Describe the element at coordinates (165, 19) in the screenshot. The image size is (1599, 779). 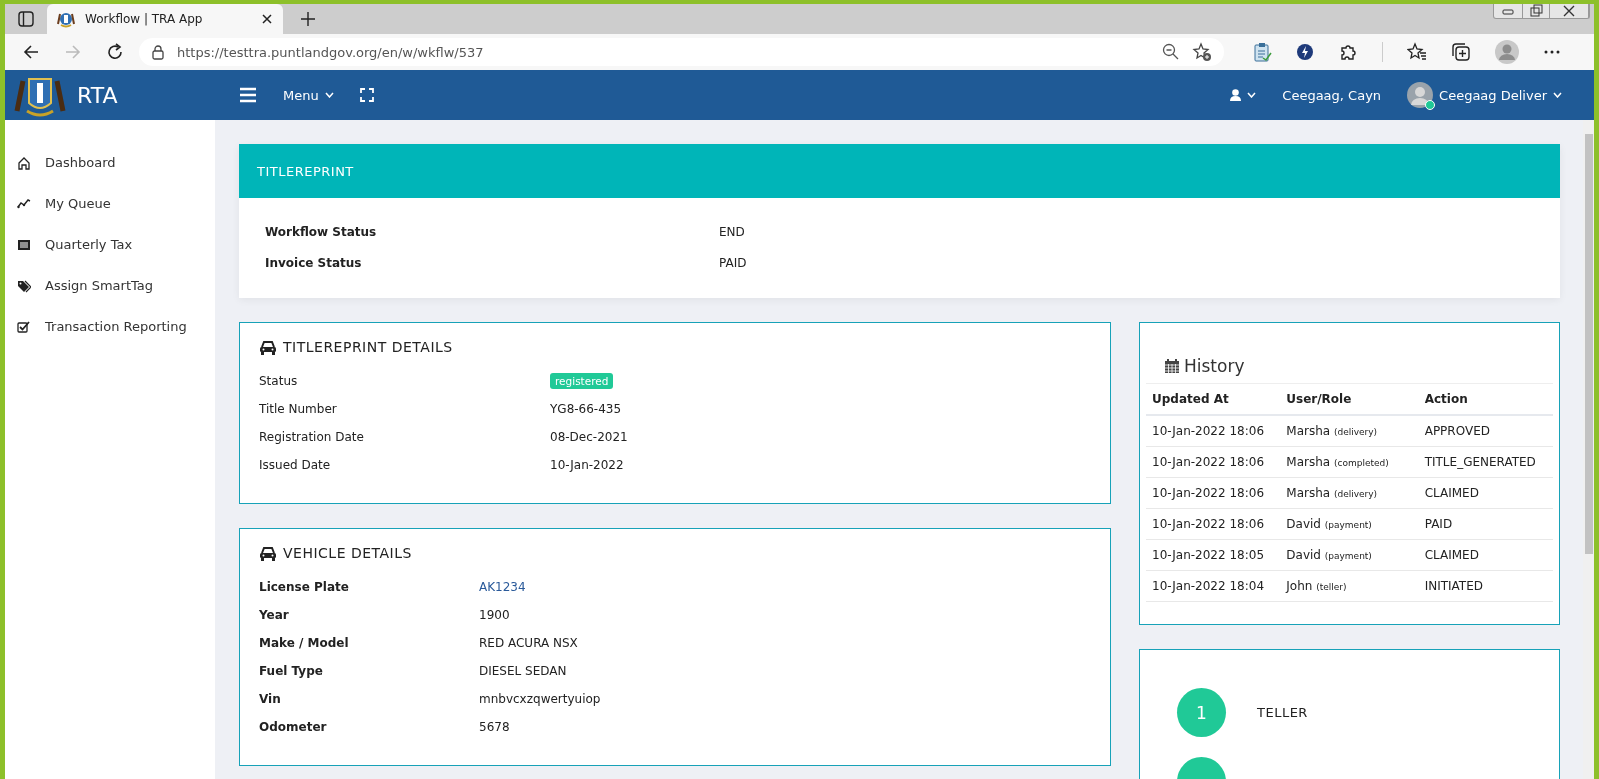
I see `browser-tab: Workflow | TRA App` at that location.